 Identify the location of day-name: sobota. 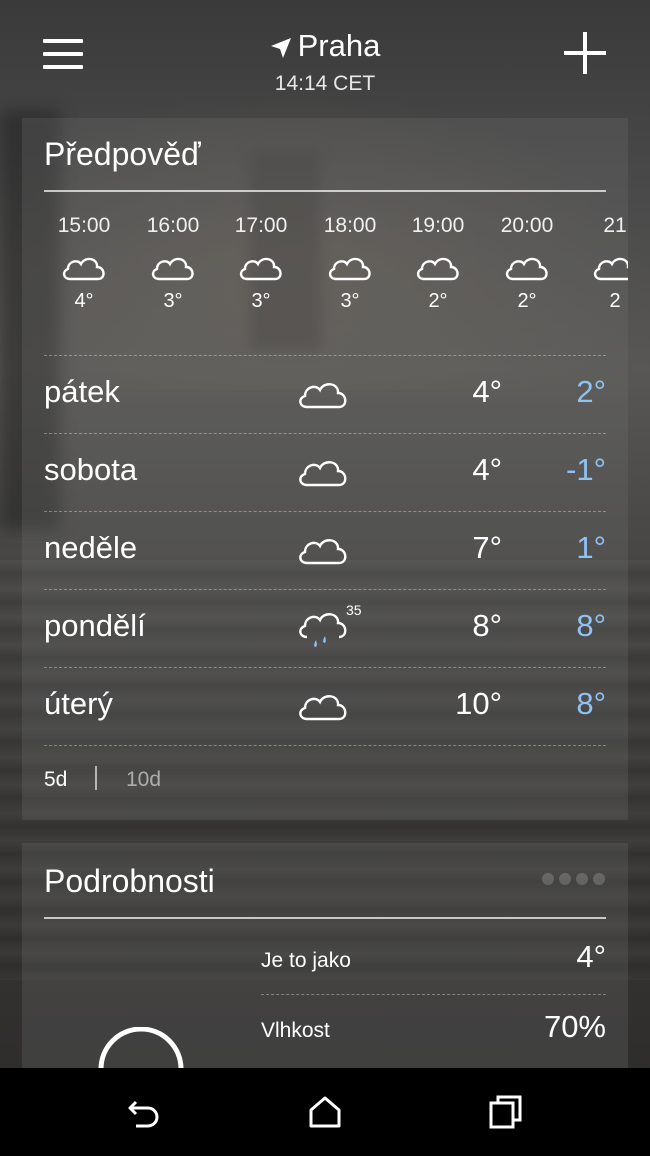
(91, 469).